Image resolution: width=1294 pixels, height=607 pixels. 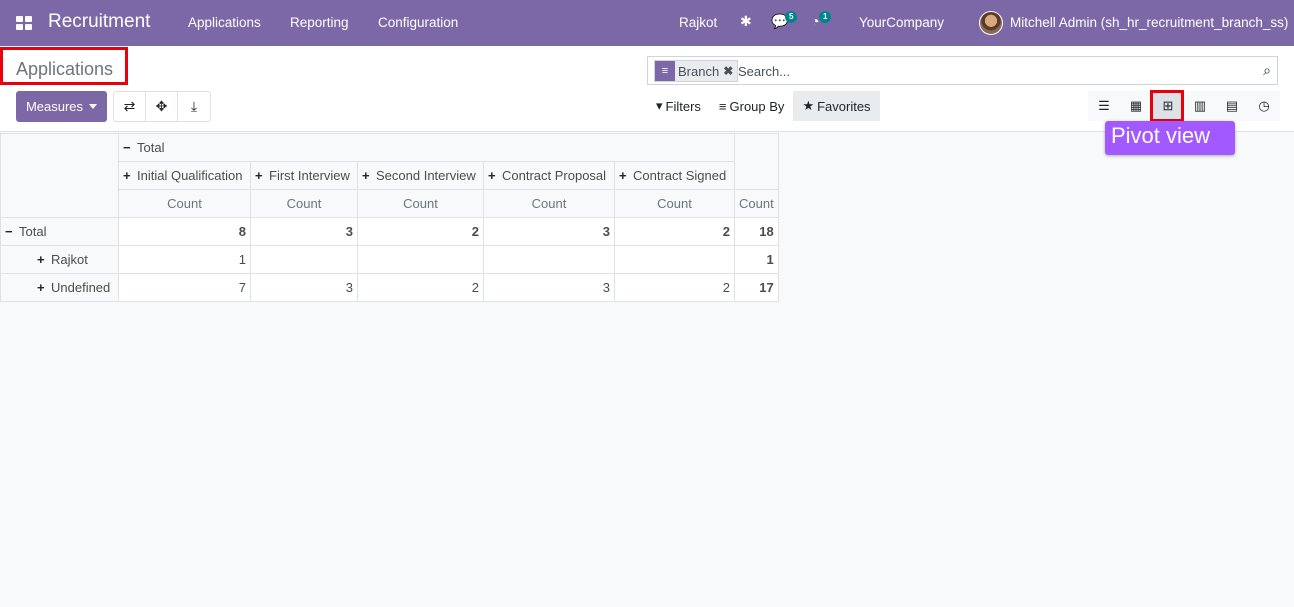 What do you see at coordinates (190, 175) in the screenshot?
I see `stage-label: Initial Qualification` at bounding box center [190, 175].